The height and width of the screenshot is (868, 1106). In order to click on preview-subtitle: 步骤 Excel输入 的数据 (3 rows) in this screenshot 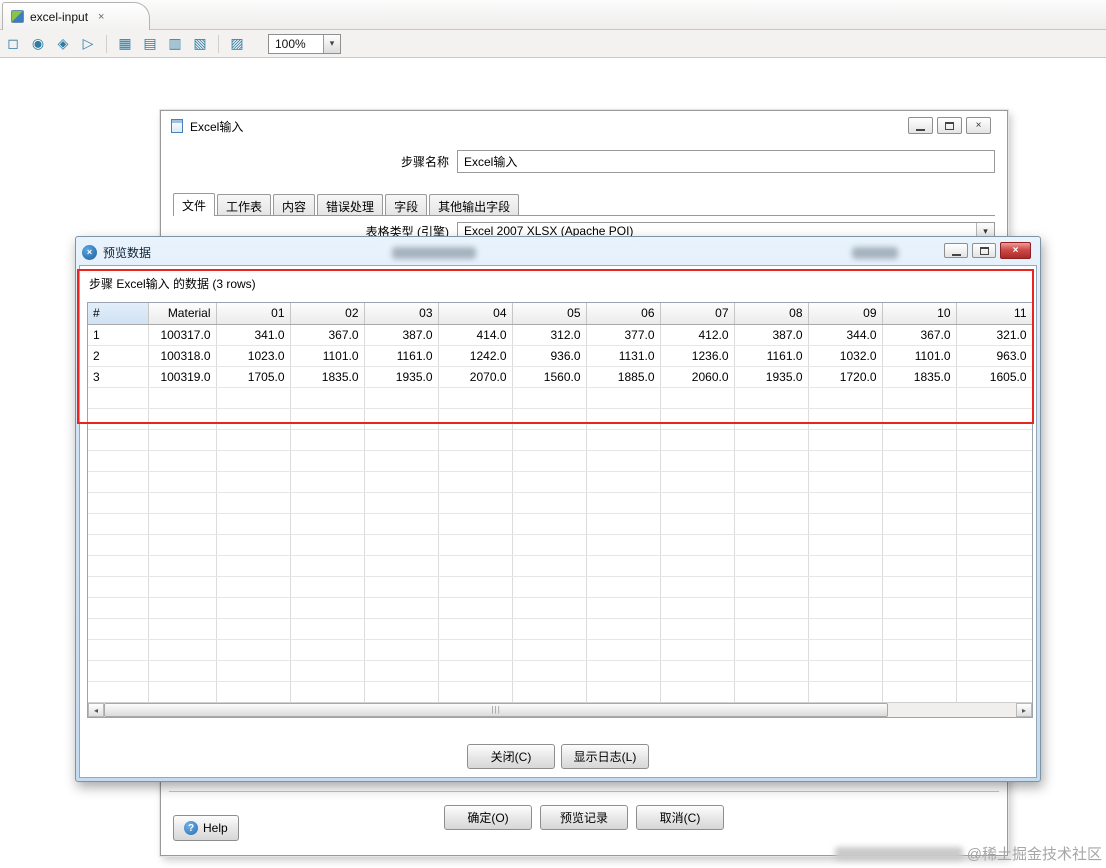, I will do `click(172, 284)`.